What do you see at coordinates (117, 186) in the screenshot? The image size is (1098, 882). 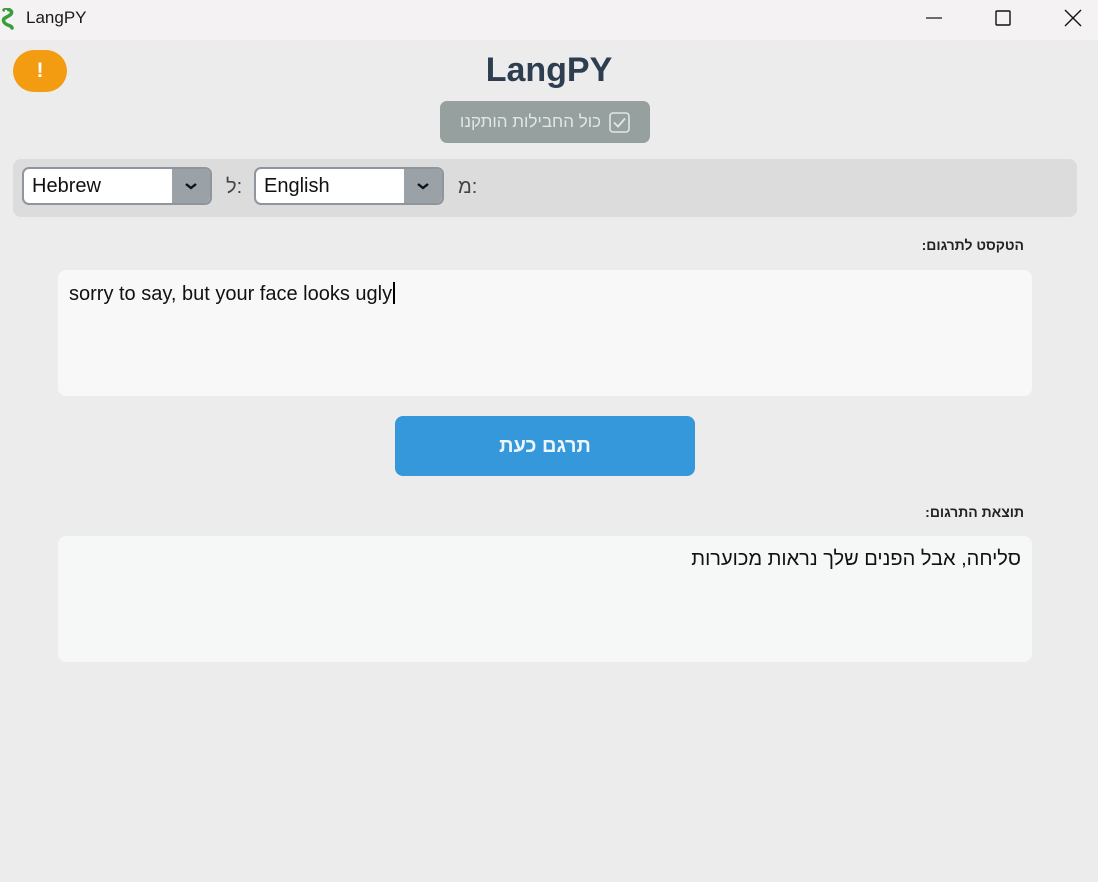 I see `target-language-select: Hebrew` at bounding box center [117, 186].